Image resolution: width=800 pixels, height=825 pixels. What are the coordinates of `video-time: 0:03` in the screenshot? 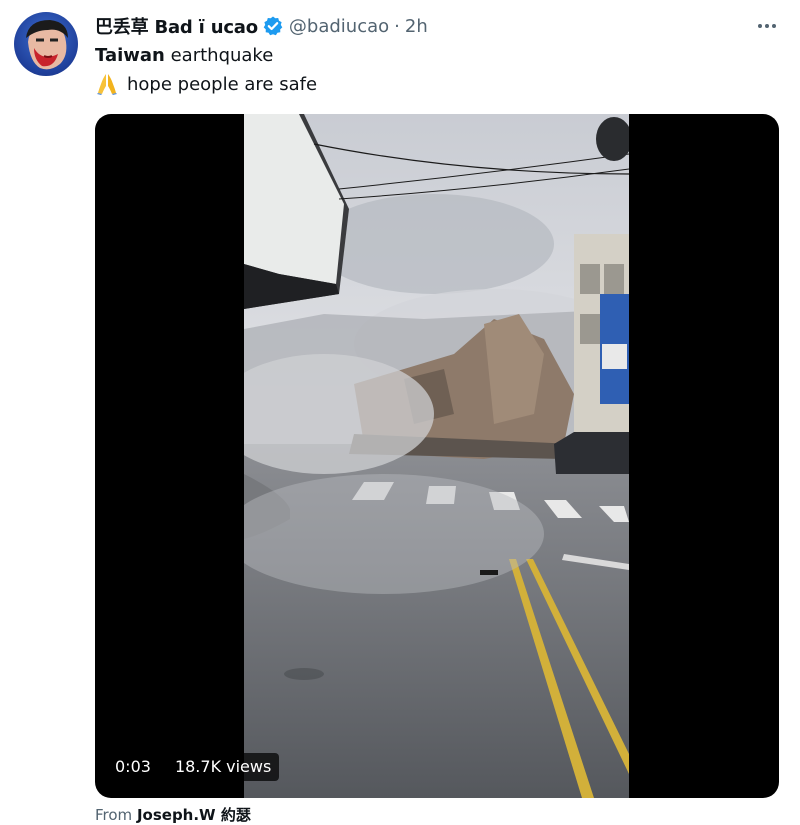 It's located at (133, 767).